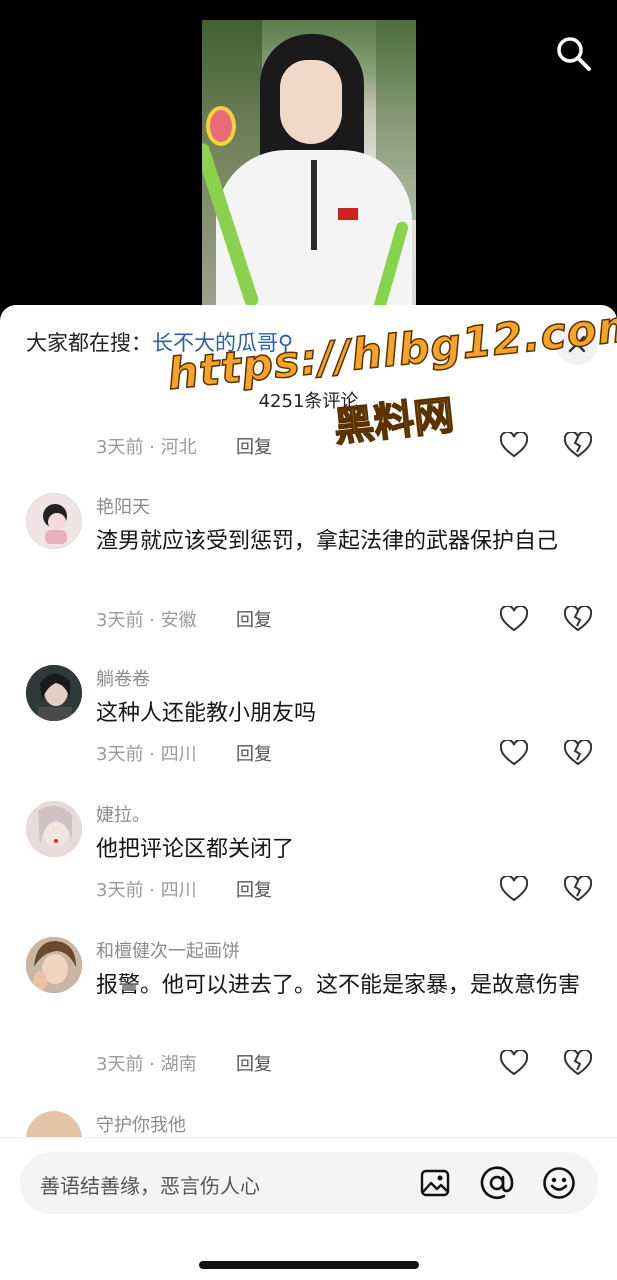 This screenshot has height=1280, width=617. Describe the element at coordinates (497, 1183) in the screenshot. I see `at-icon` at that location.